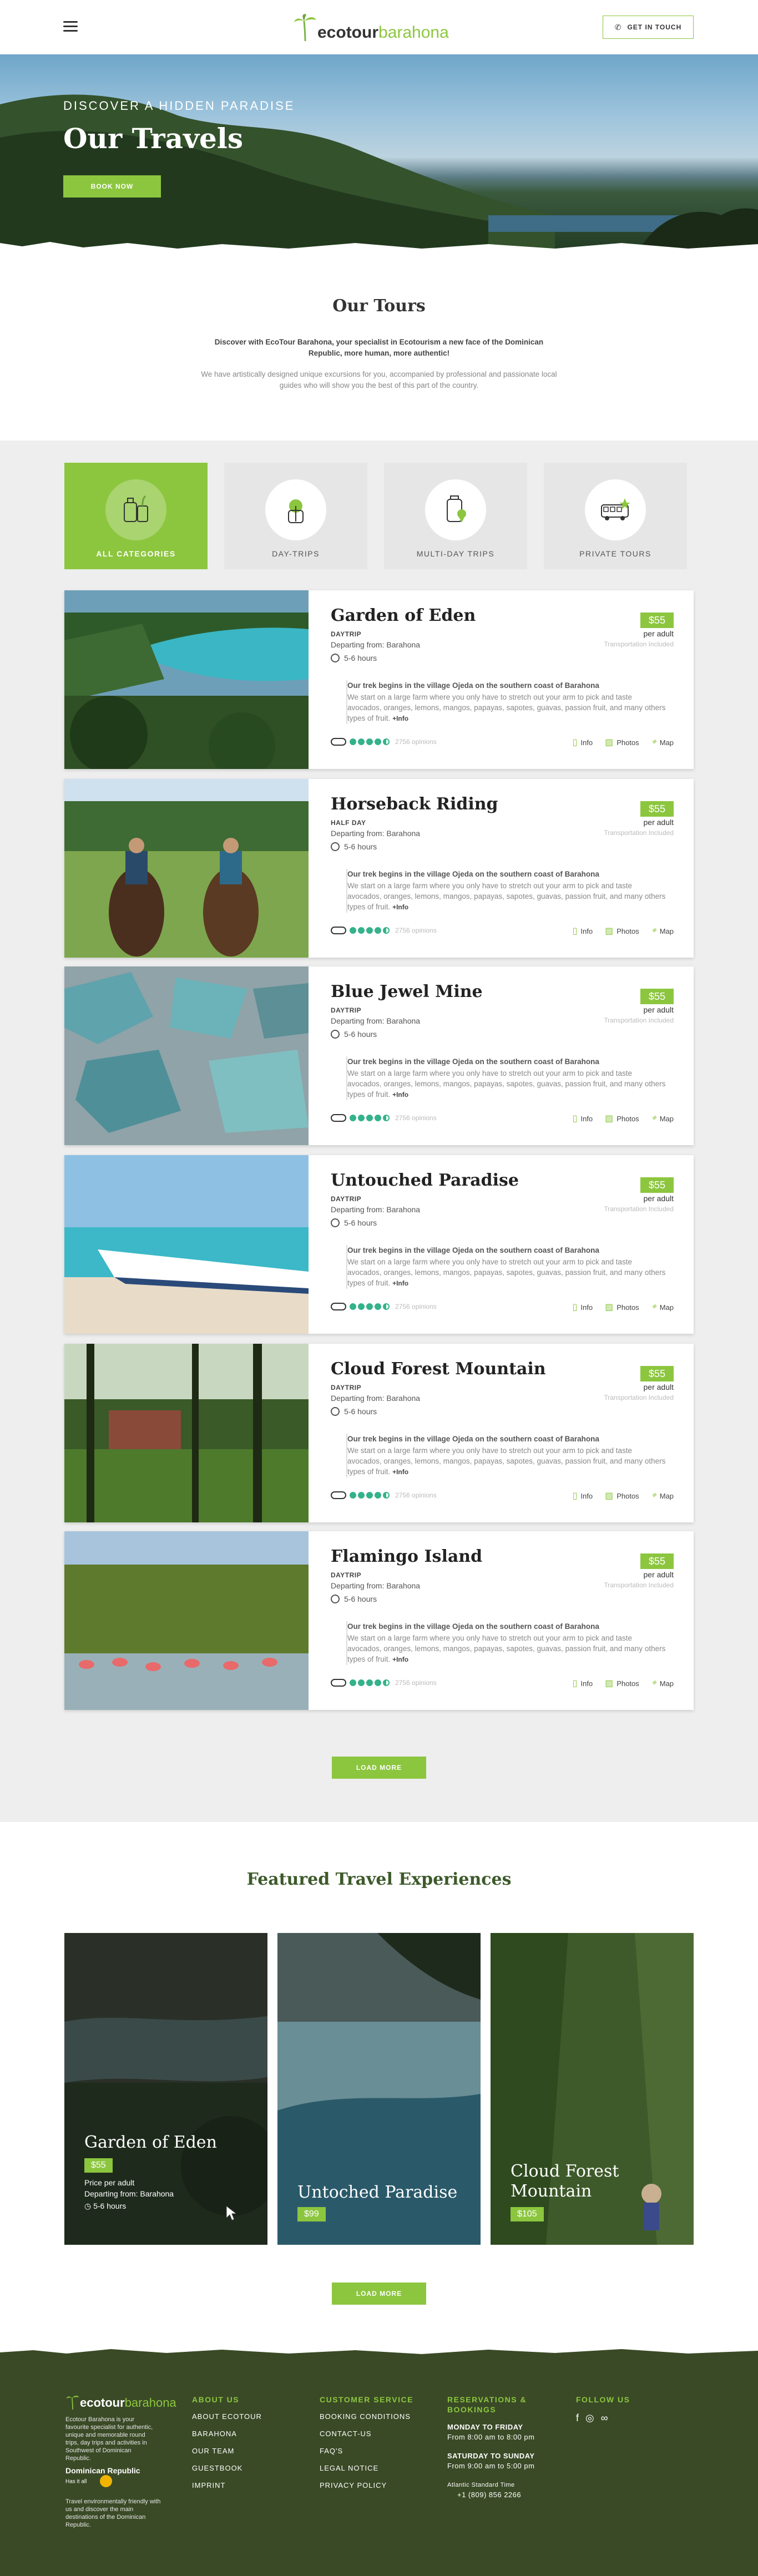  Describe the element at coordinates (366, 2416) in the screenshot. I see `footer-link-booking-conditions: BOOKING CONDITIONS` at that location.